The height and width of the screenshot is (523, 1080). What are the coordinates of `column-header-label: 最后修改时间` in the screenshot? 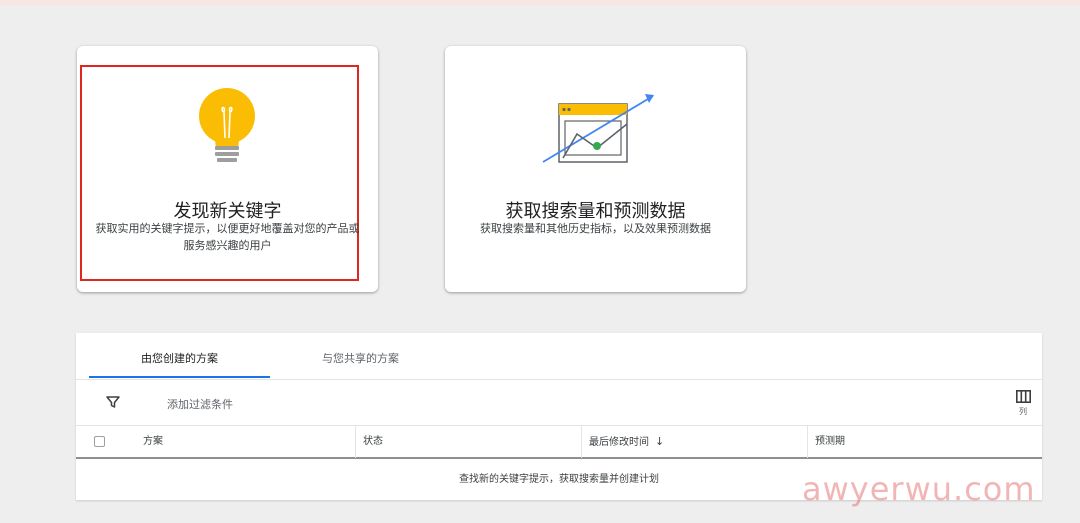 It's located at (619, 442).